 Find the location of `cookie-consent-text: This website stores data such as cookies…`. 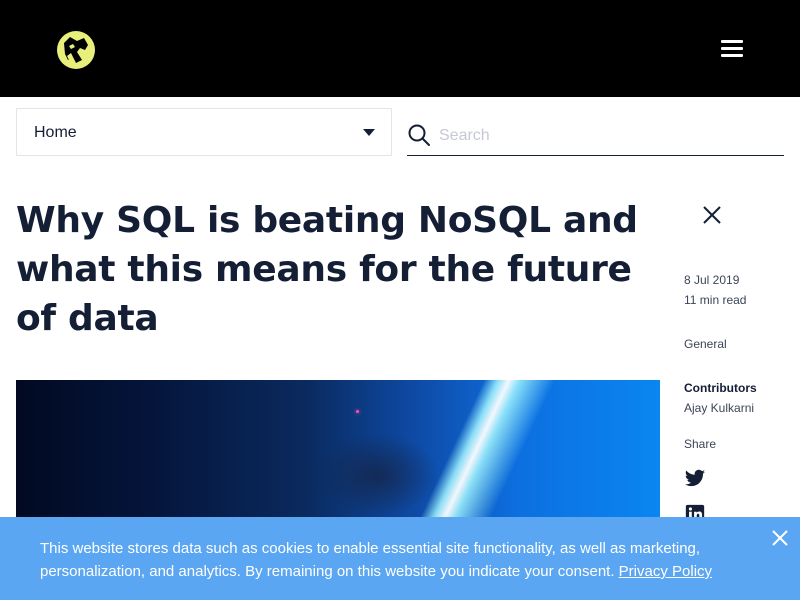

cookie-consent-text: This website stores data such as cookies… is located at coordinates (390, 560).